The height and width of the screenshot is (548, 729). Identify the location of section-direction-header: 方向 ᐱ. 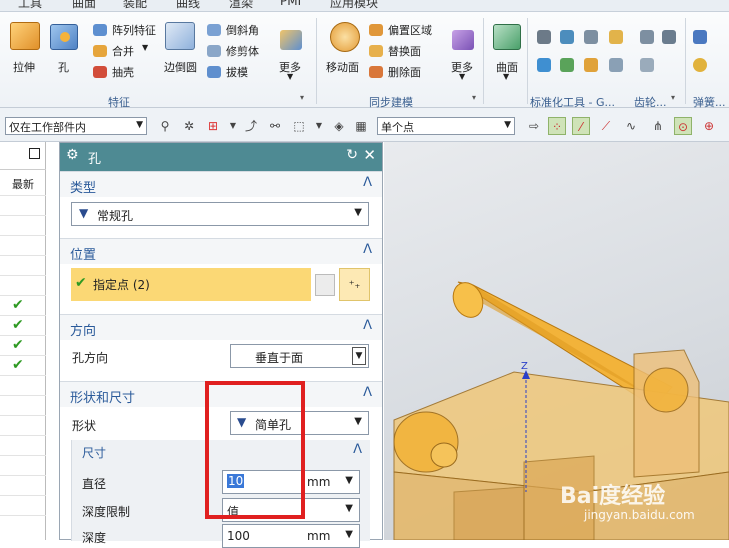
(221, 327).